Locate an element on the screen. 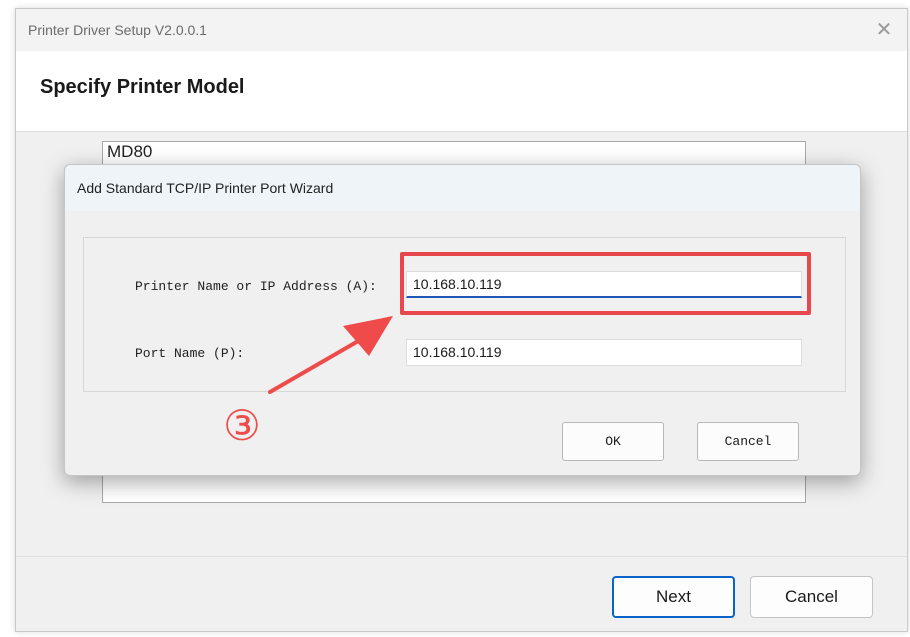  arrow-head is located at coordinates (368, 336).